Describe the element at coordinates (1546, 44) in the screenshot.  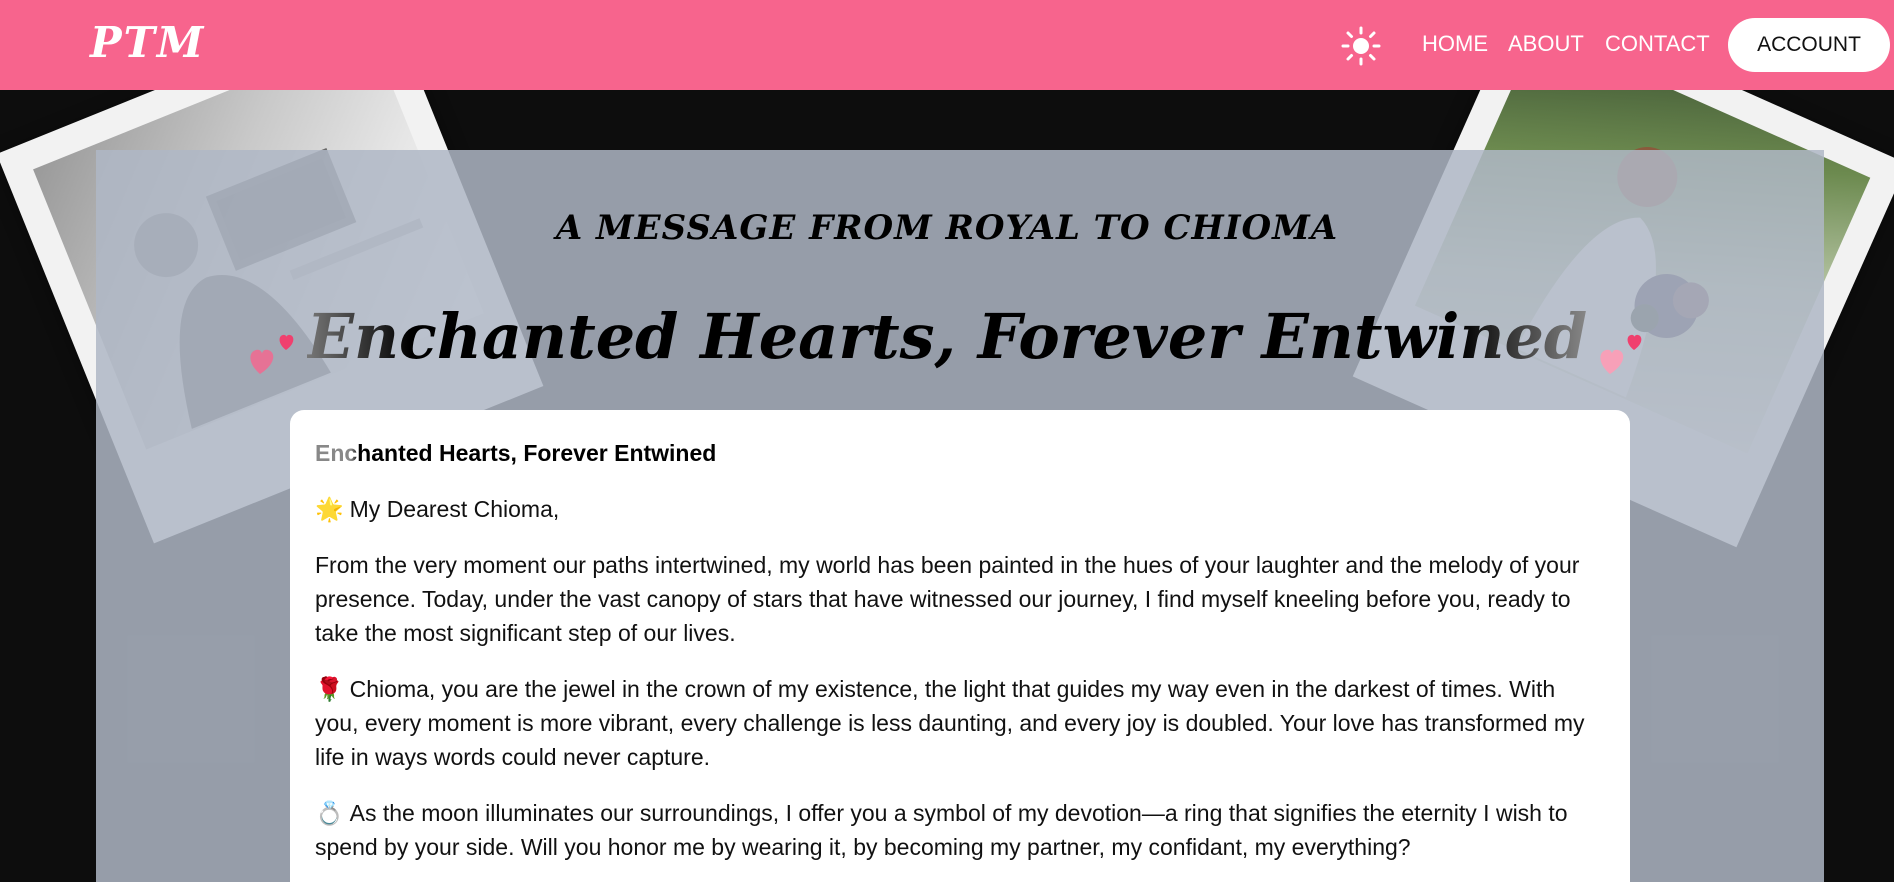
I see `nav-about-link: ABOUT` at that location.